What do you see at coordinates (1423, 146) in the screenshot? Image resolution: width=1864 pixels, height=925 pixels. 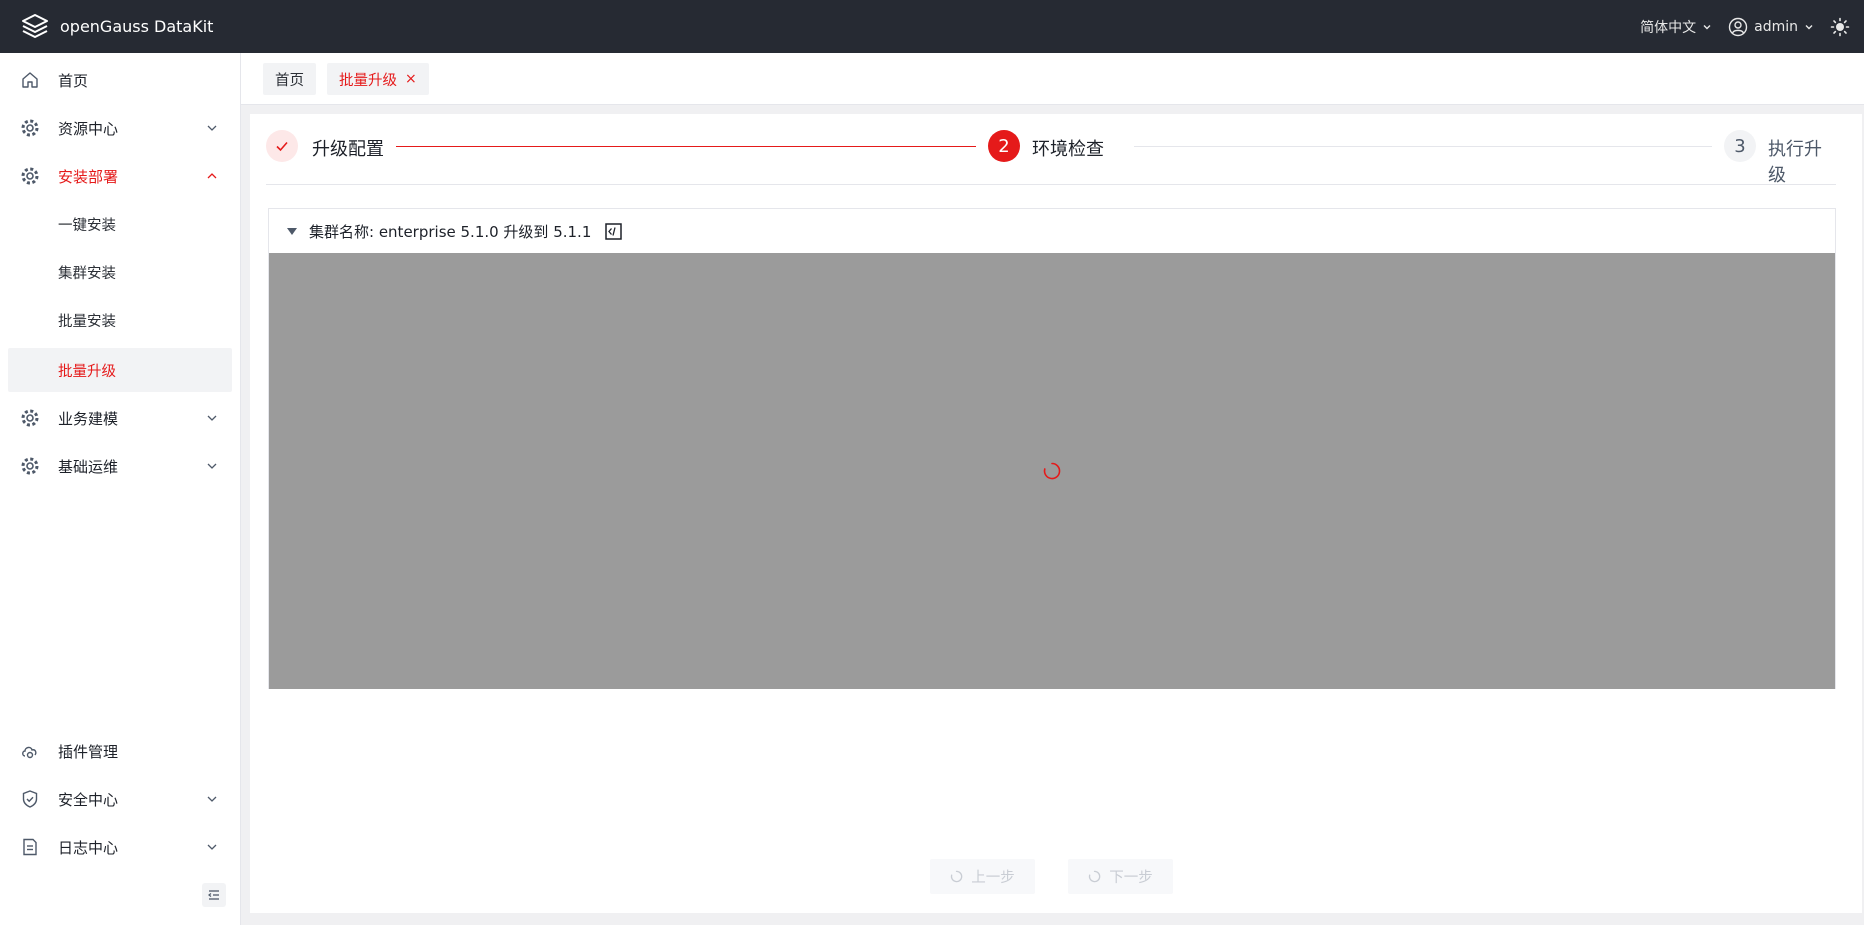 I see `step-connector-pending` at bounding box center [1423, 146].